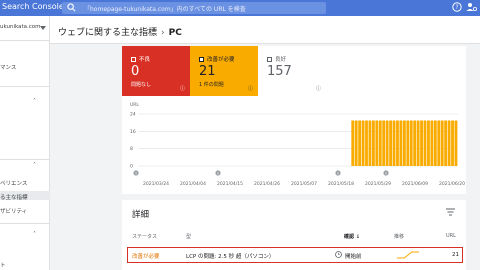 The height and width of the screenshot is (270, 480). What do you see at coordinates (193, 184) in the screenshot?
I see `x-tick-label: 2021/04/04` at bounding box center [193, 184].